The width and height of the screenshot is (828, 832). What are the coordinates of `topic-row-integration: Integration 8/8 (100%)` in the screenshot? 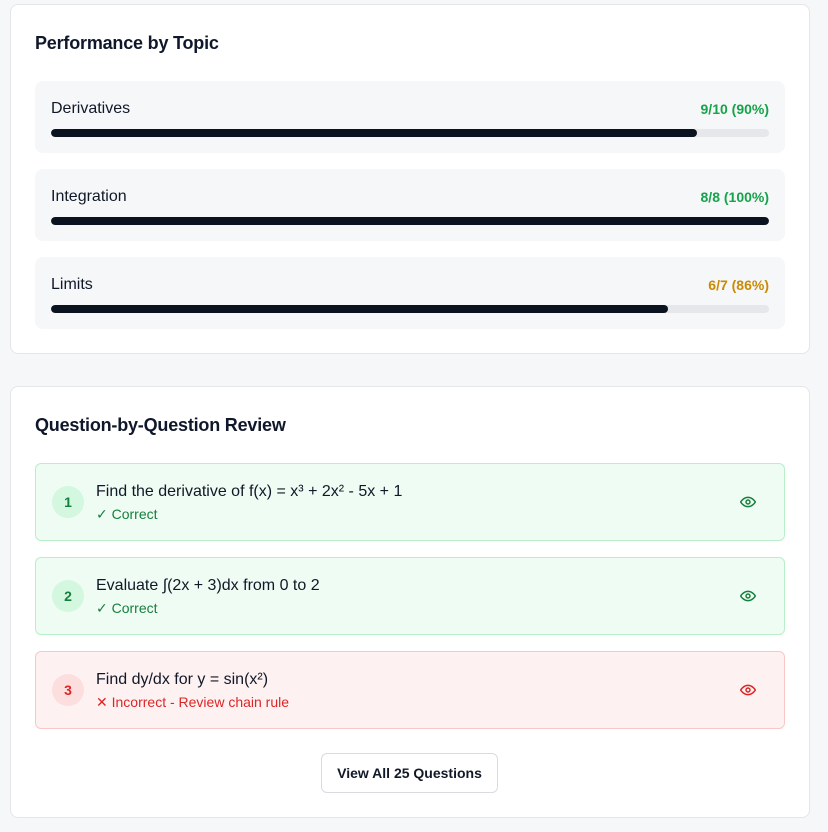 It's located at (410, 205).